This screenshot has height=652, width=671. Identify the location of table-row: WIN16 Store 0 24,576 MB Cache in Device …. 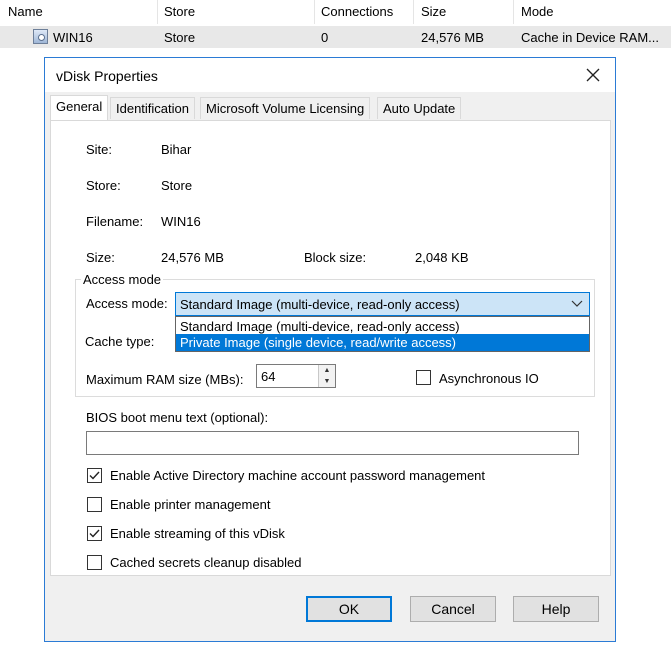
(335, 37).